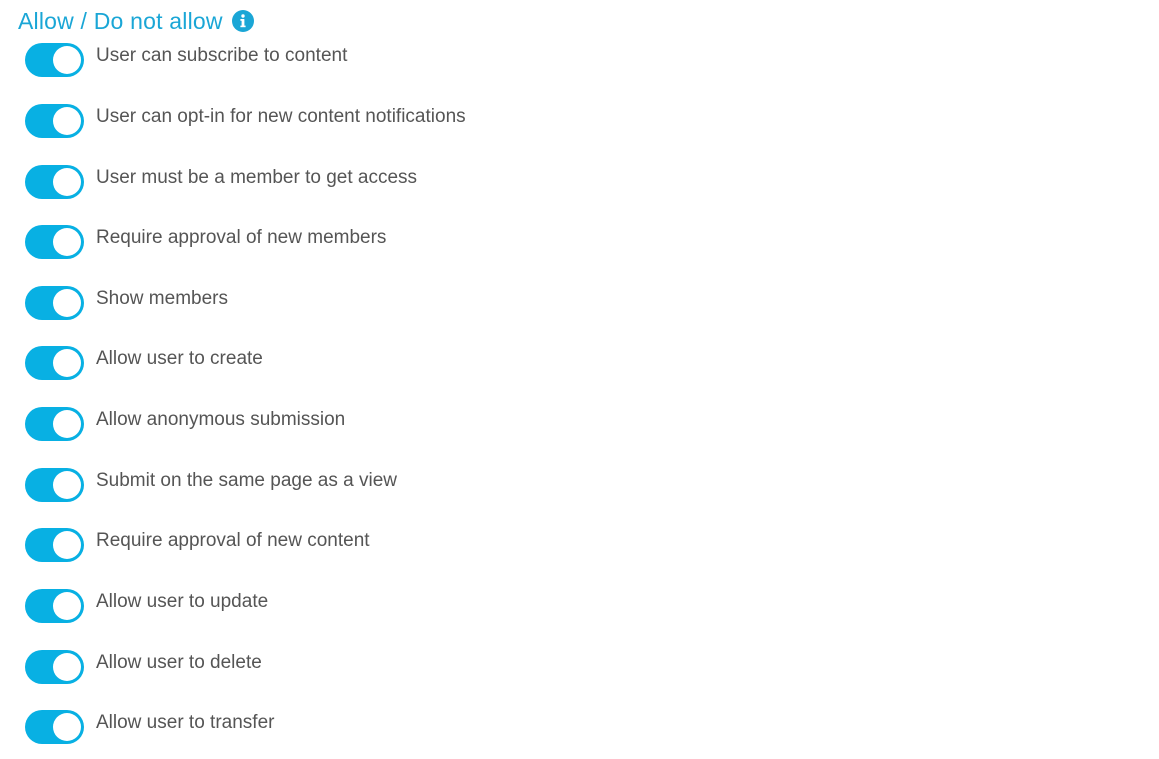 This screenshot has width=1159, height=759. I want to click on toggle-row-anonymous-submission: Allow anonymous submission, so click(185, 424).